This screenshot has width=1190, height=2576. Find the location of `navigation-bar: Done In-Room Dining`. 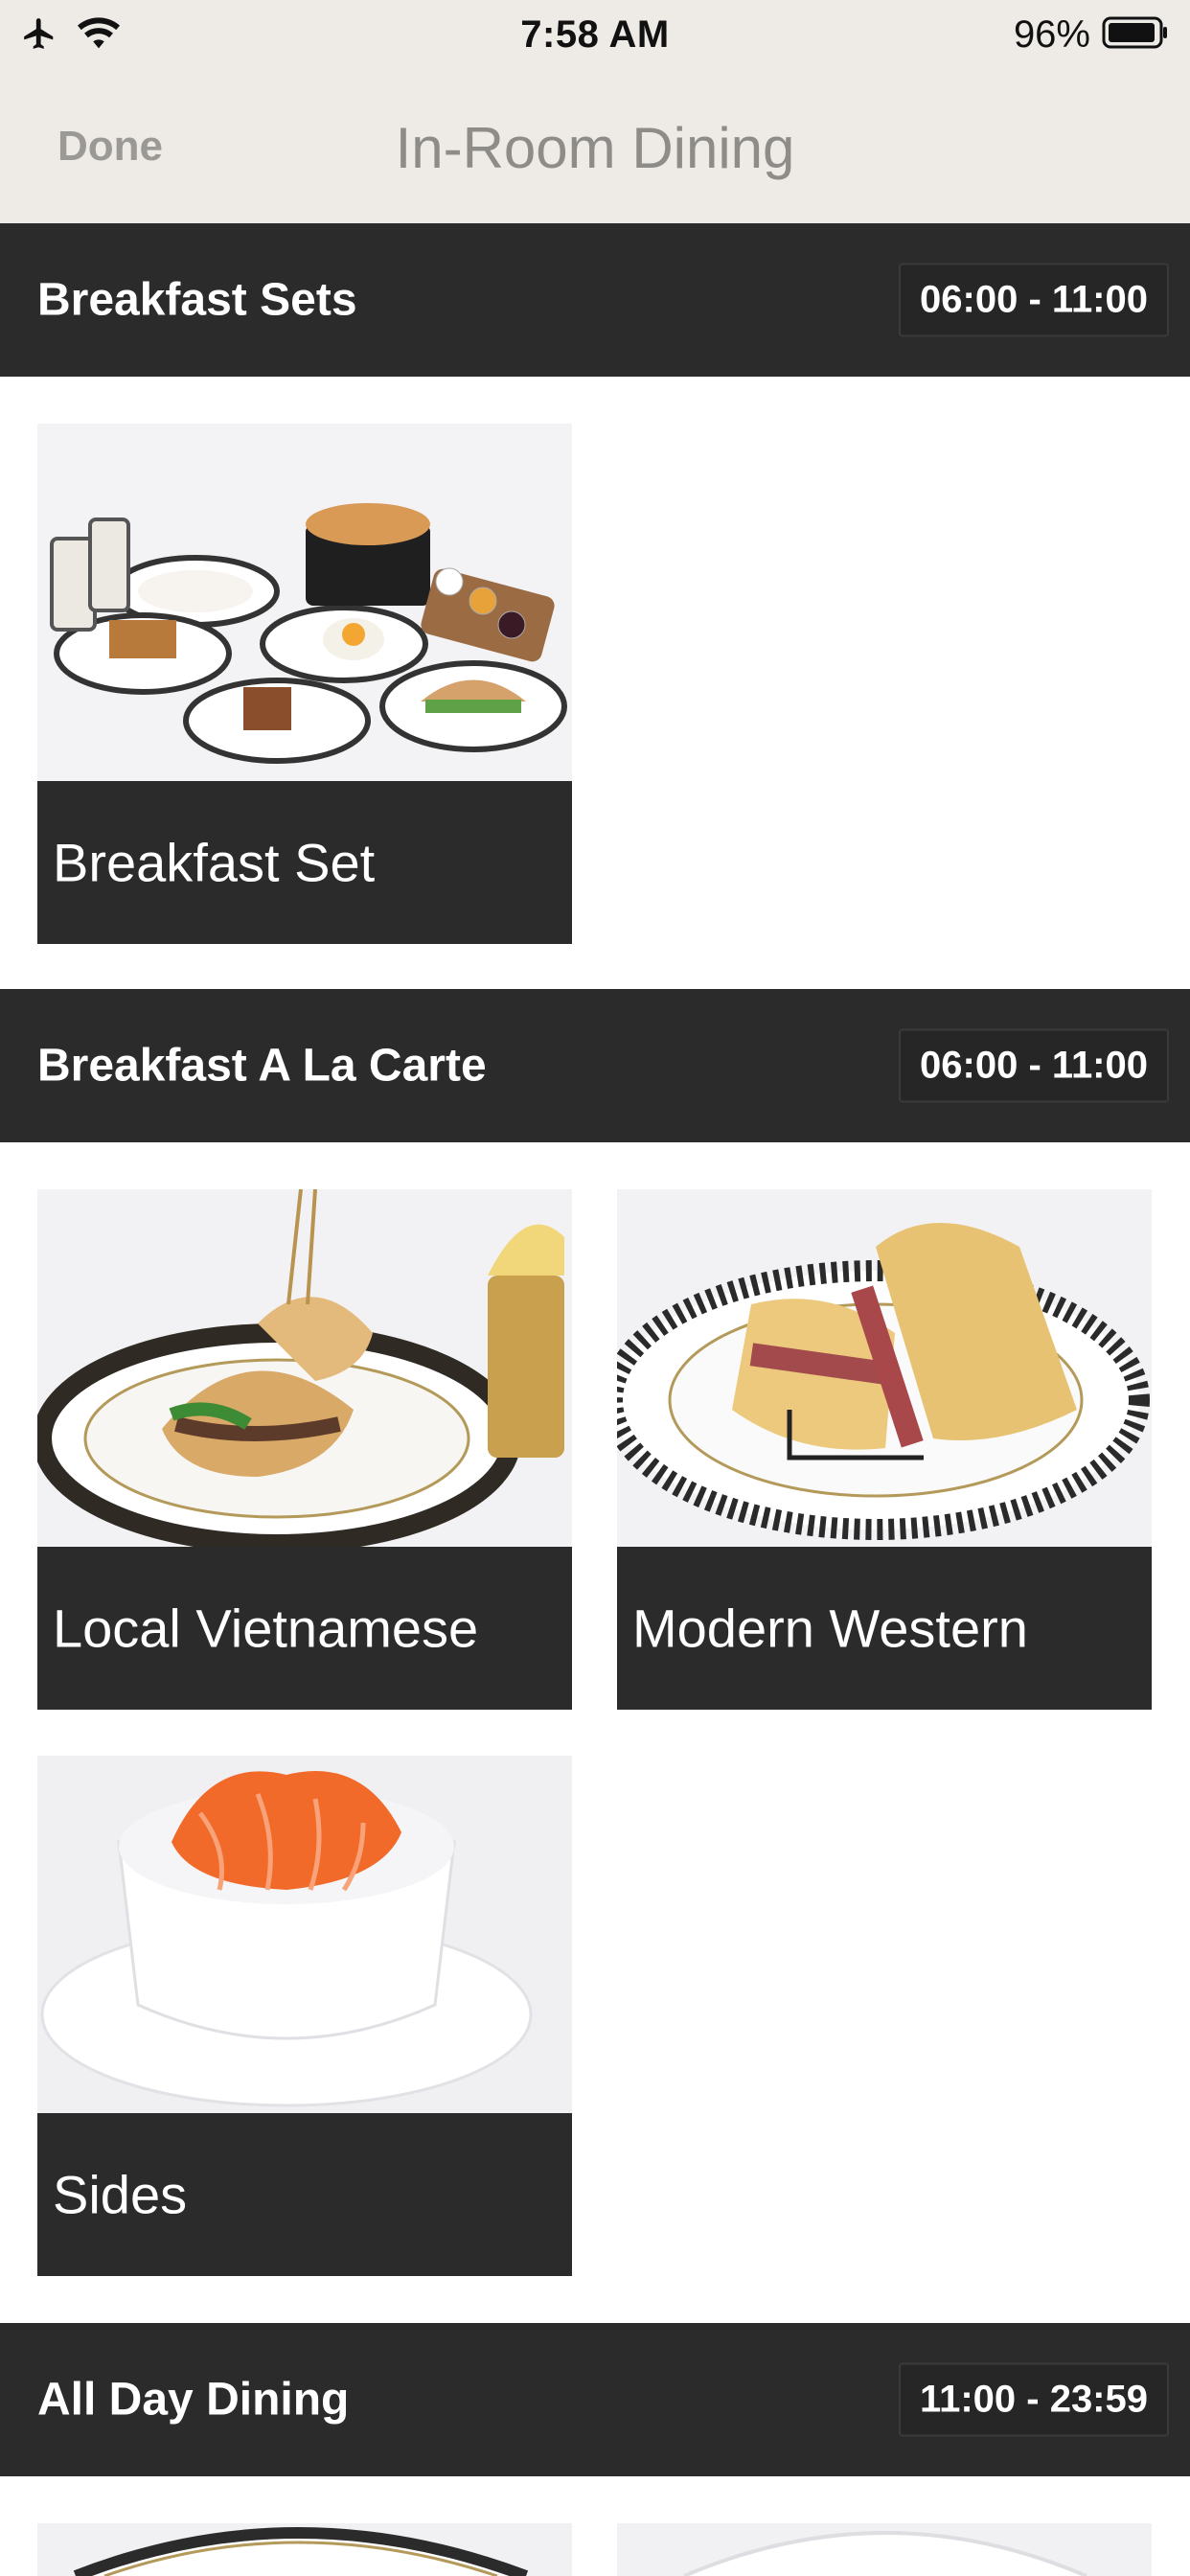

navigation-bar: Done In-Room Dining is located at coordinates (595, 148).